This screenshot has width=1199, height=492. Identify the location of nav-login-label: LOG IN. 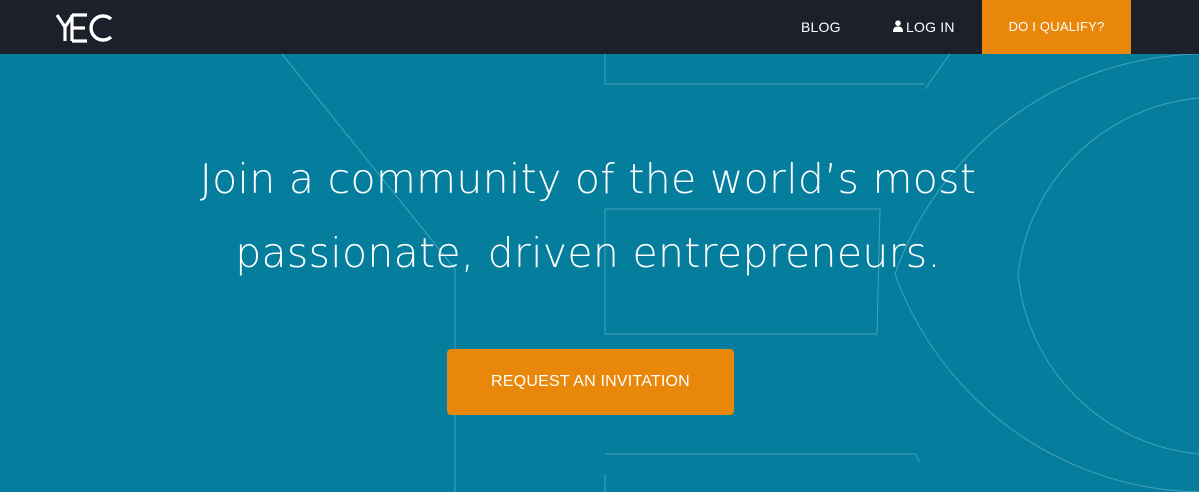
(930, 27).